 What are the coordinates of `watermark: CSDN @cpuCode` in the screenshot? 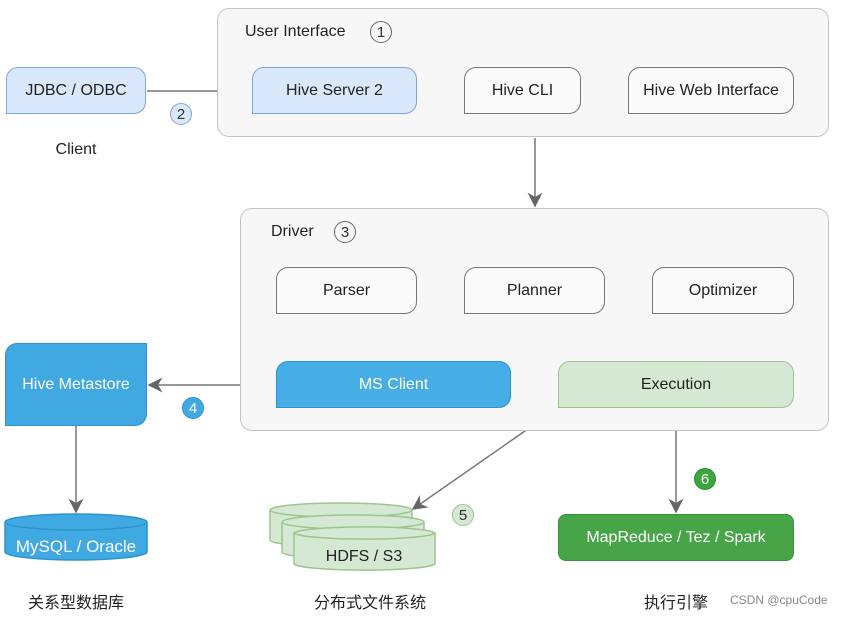 It's located at (779, 600).